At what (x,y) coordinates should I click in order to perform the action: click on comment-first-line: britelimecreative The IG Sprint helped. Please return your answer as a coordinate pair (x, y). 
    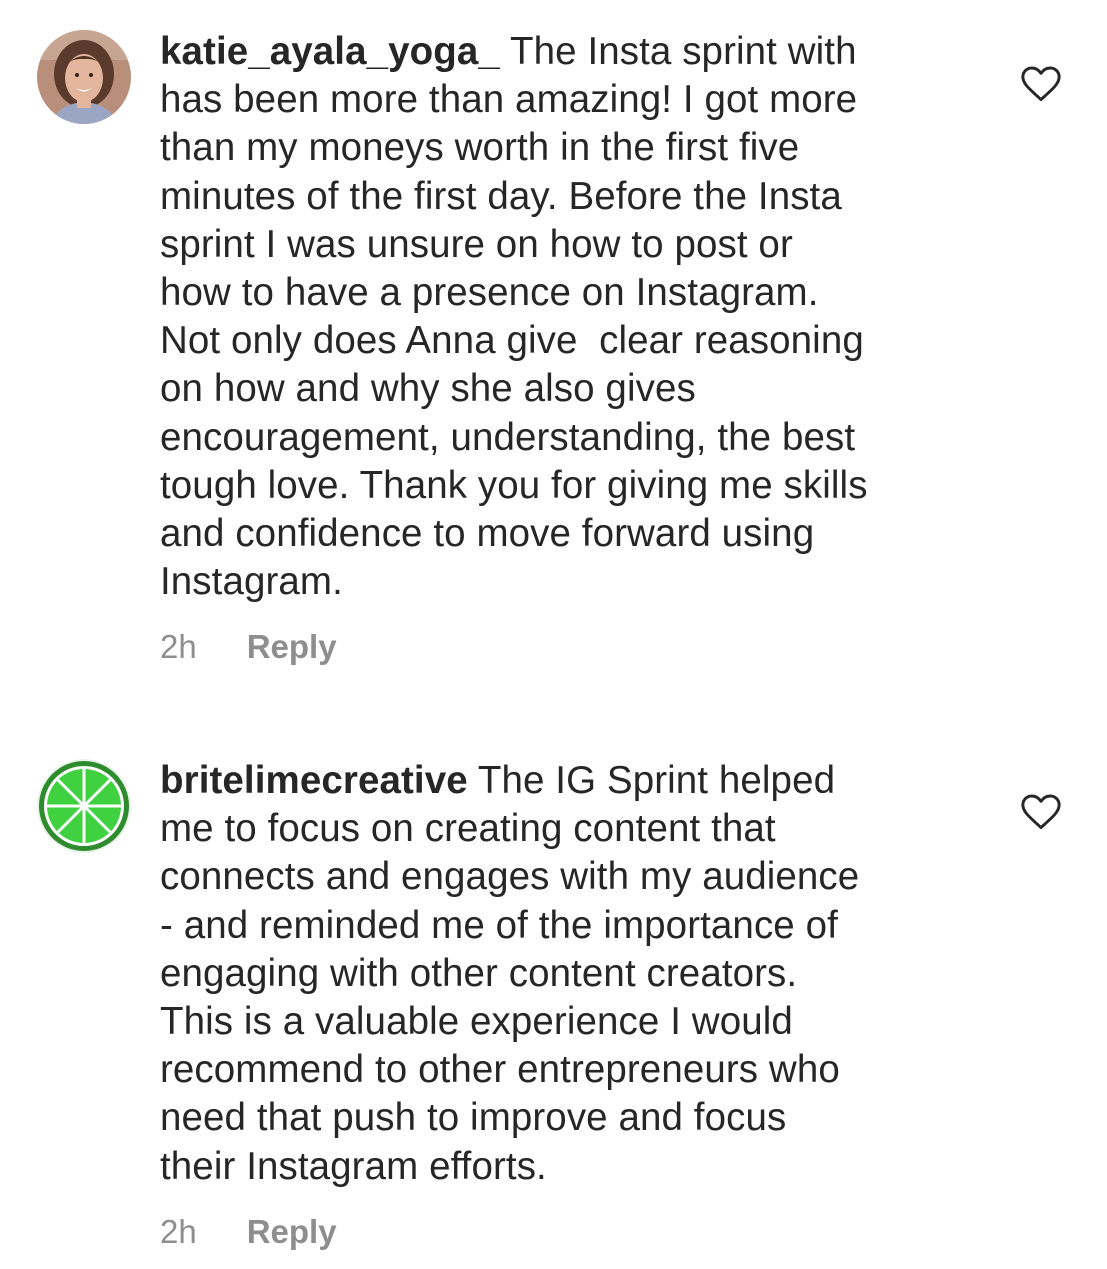
    Looking at the image, I should click on (565, 781).